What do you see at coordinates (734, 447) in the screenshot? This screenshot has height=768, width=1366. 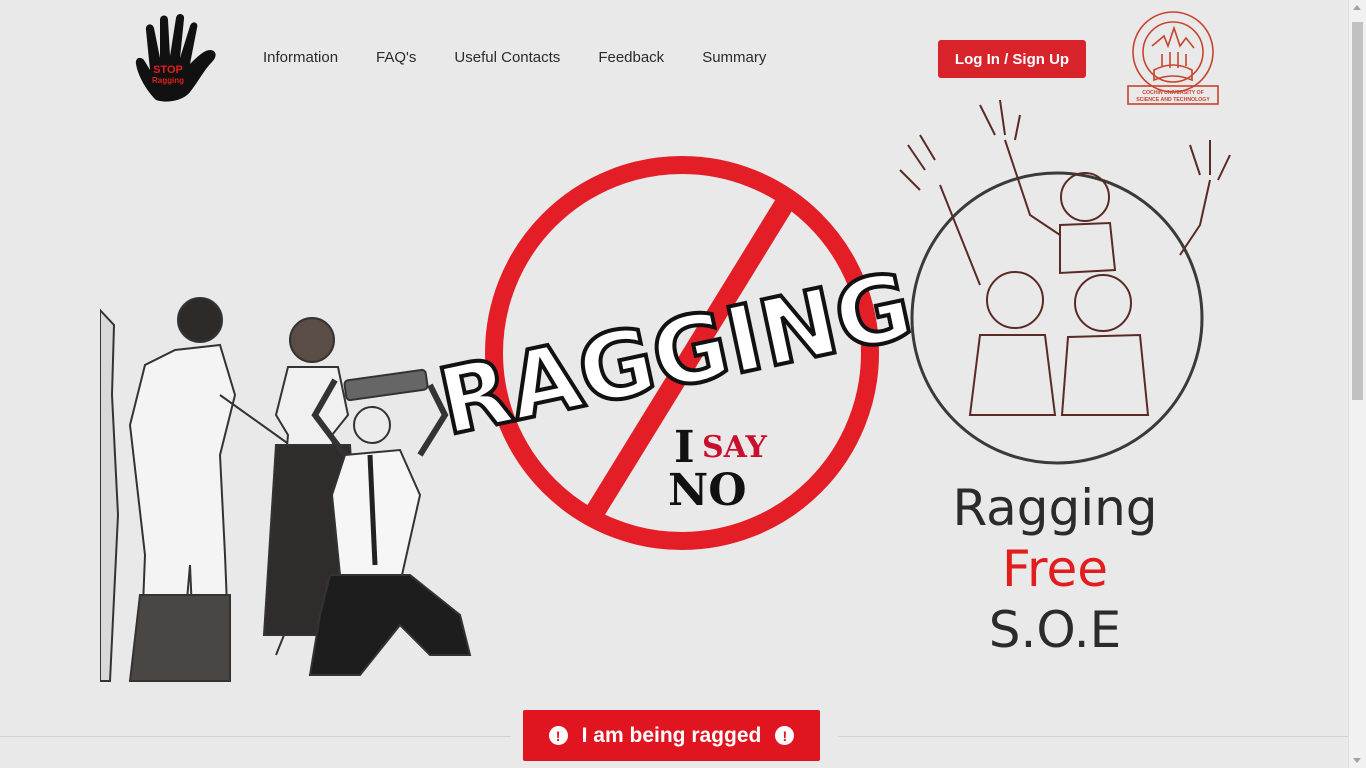 I see `slogan-say: SAY` at bounding box center [734, 447].